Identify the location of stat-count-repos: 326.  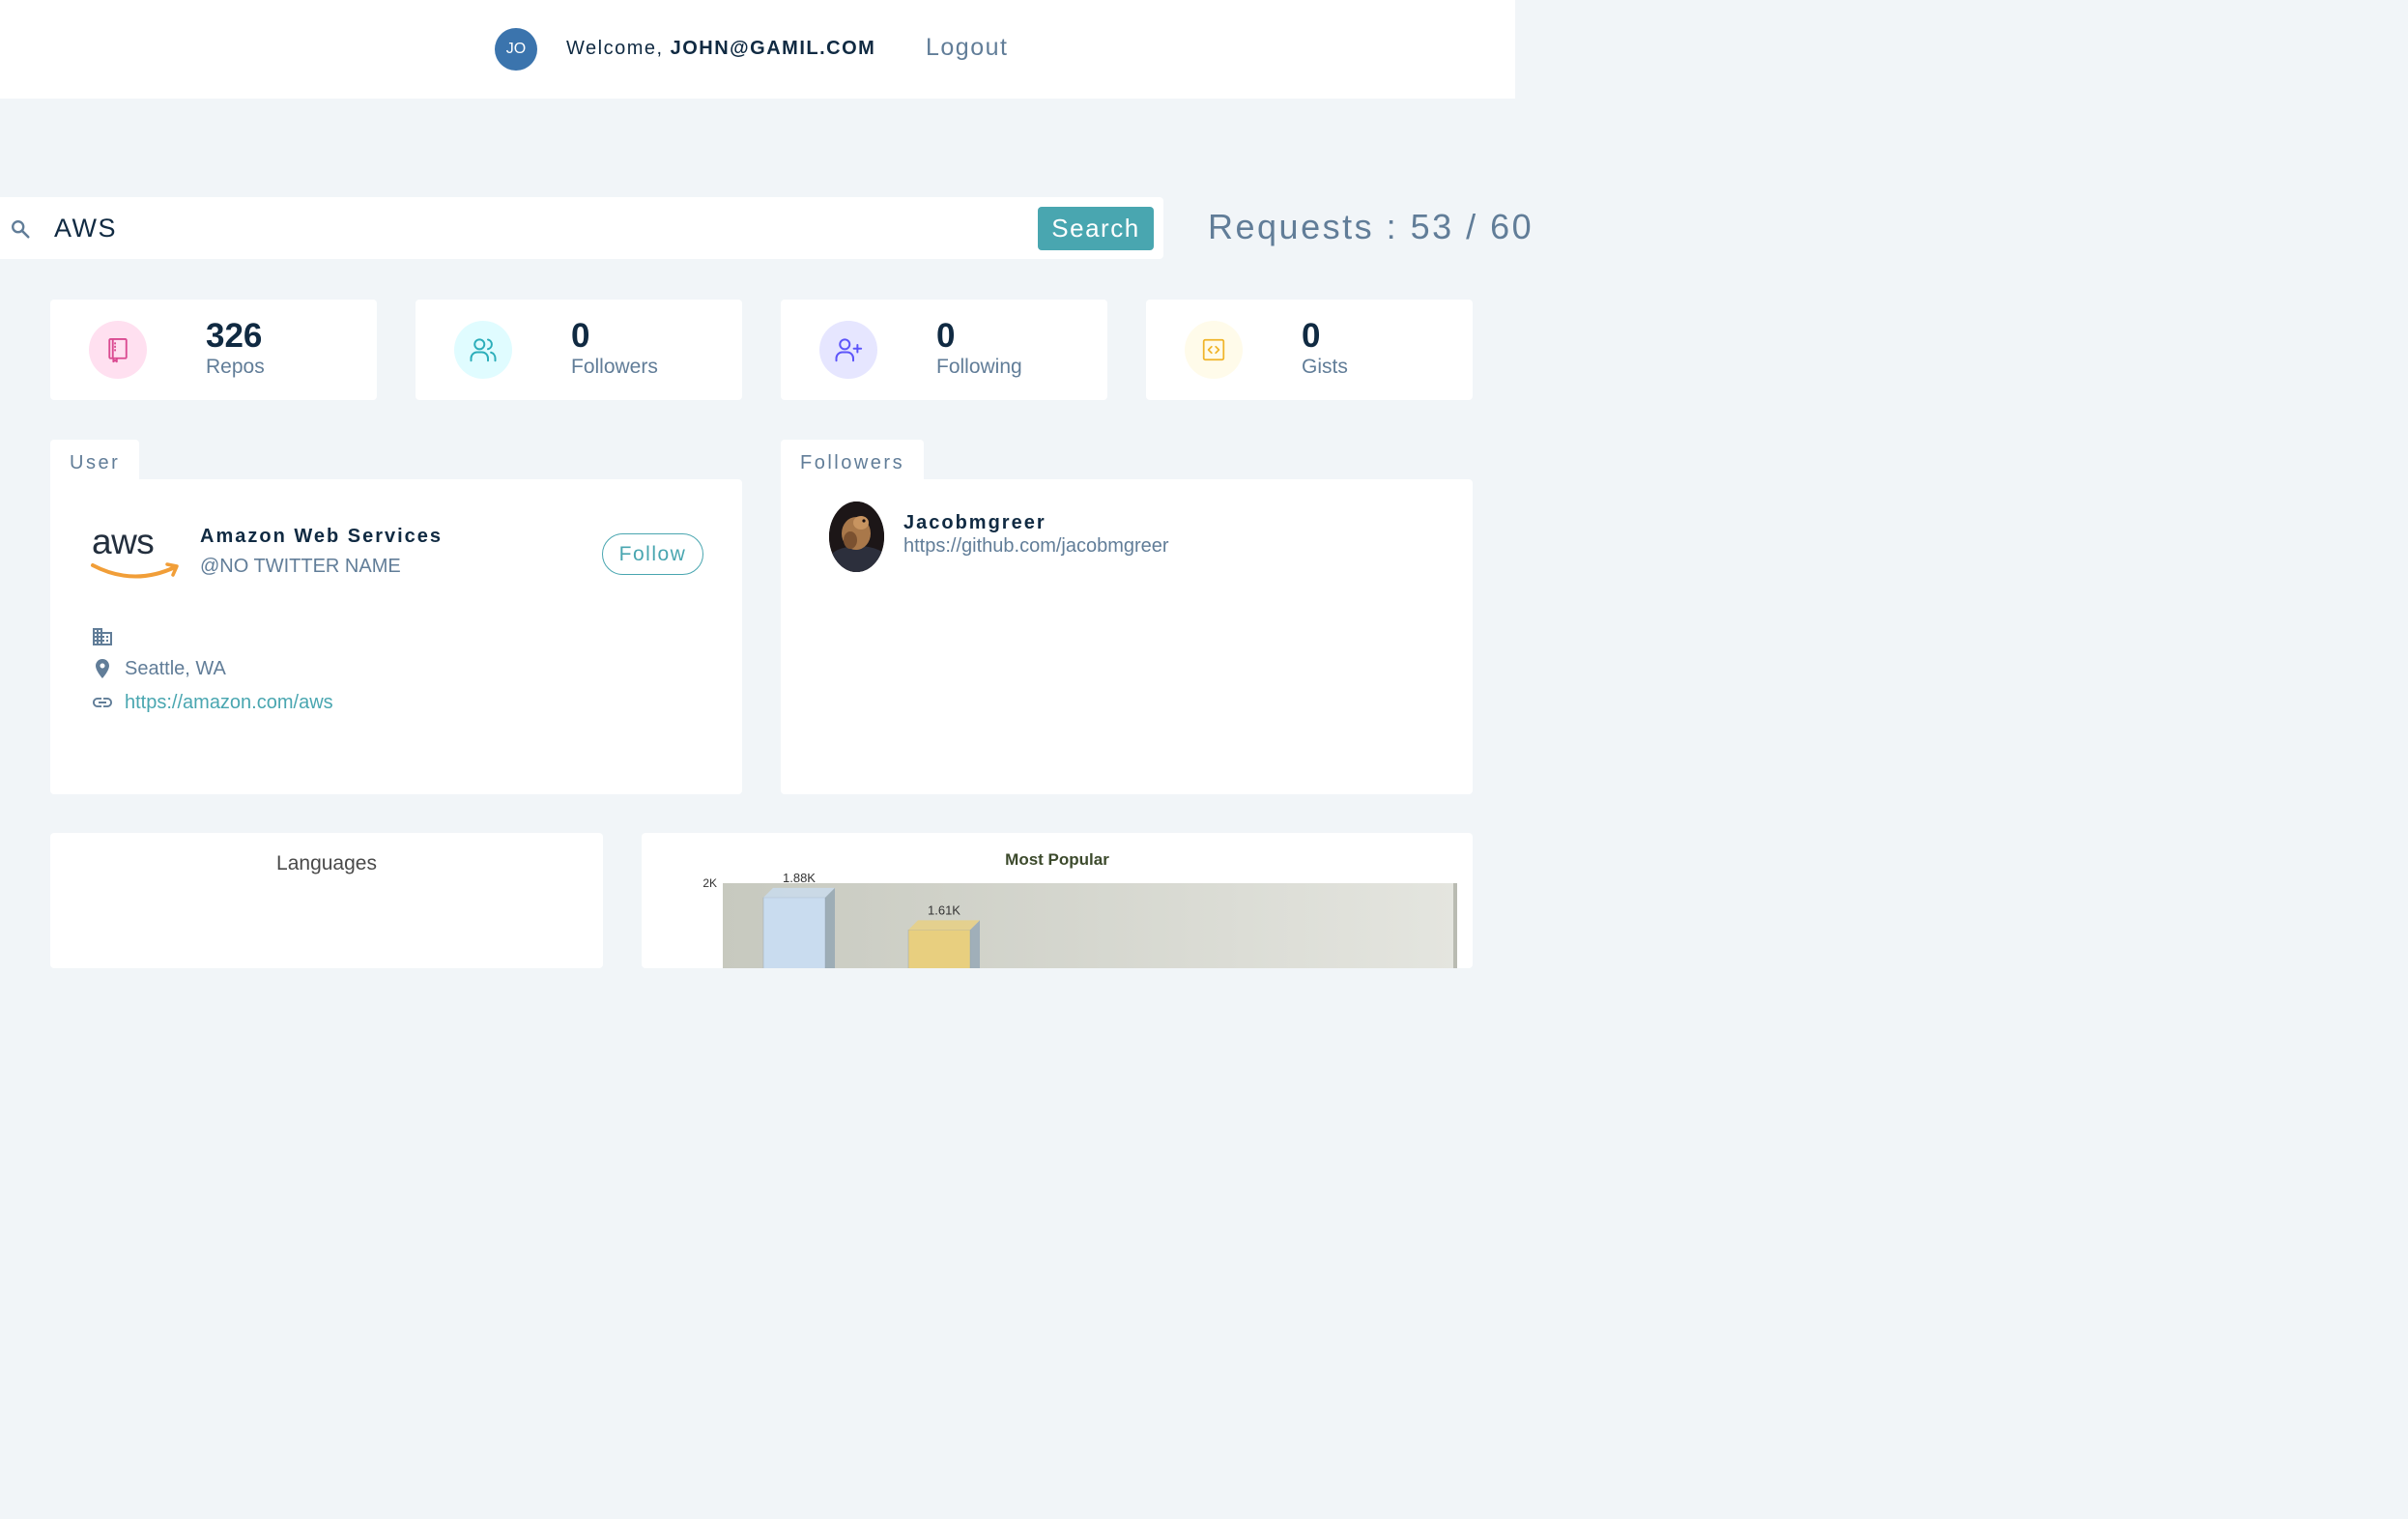
(235, 336).